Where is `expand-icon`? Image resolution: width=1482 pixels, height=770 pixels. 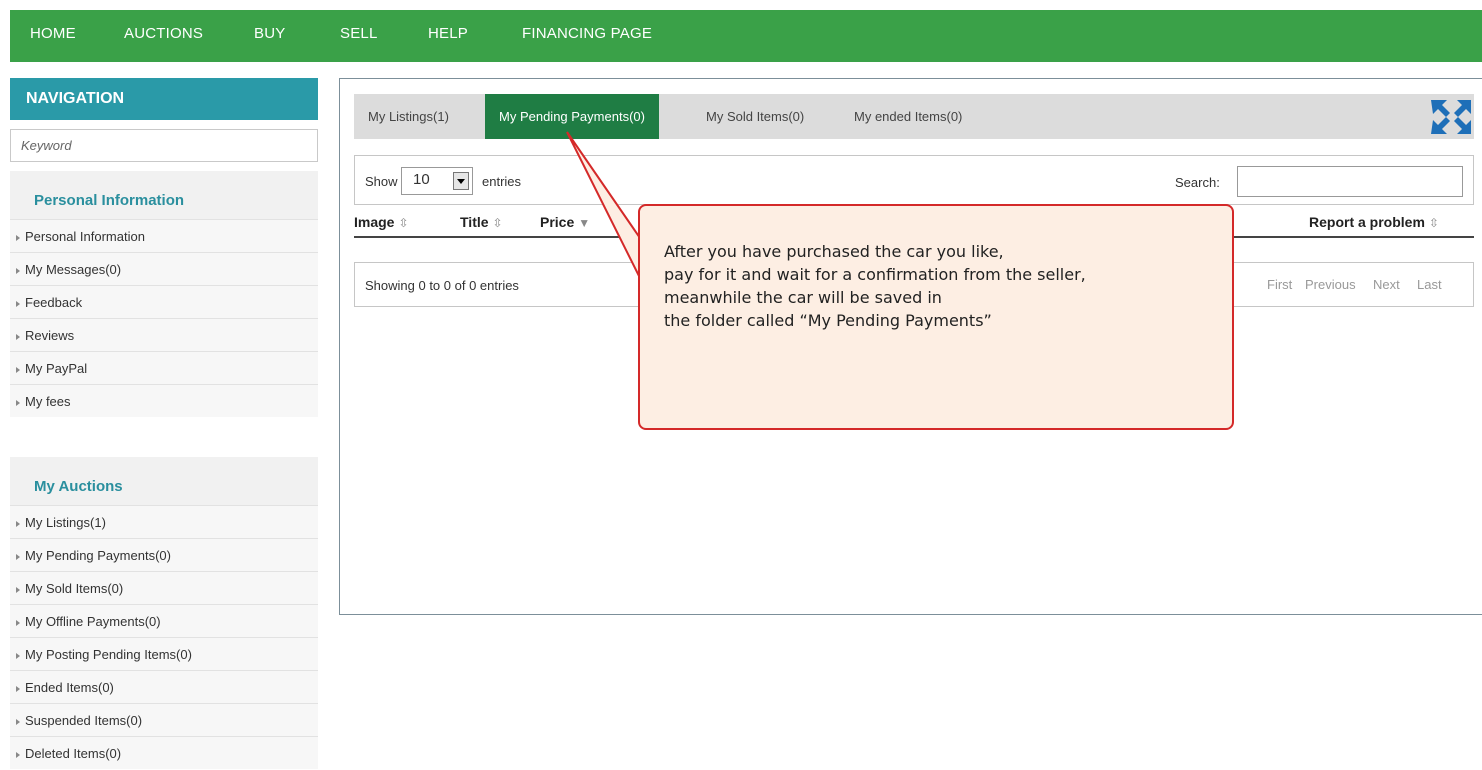
expand-icon is located at coordinates (1451, 116).